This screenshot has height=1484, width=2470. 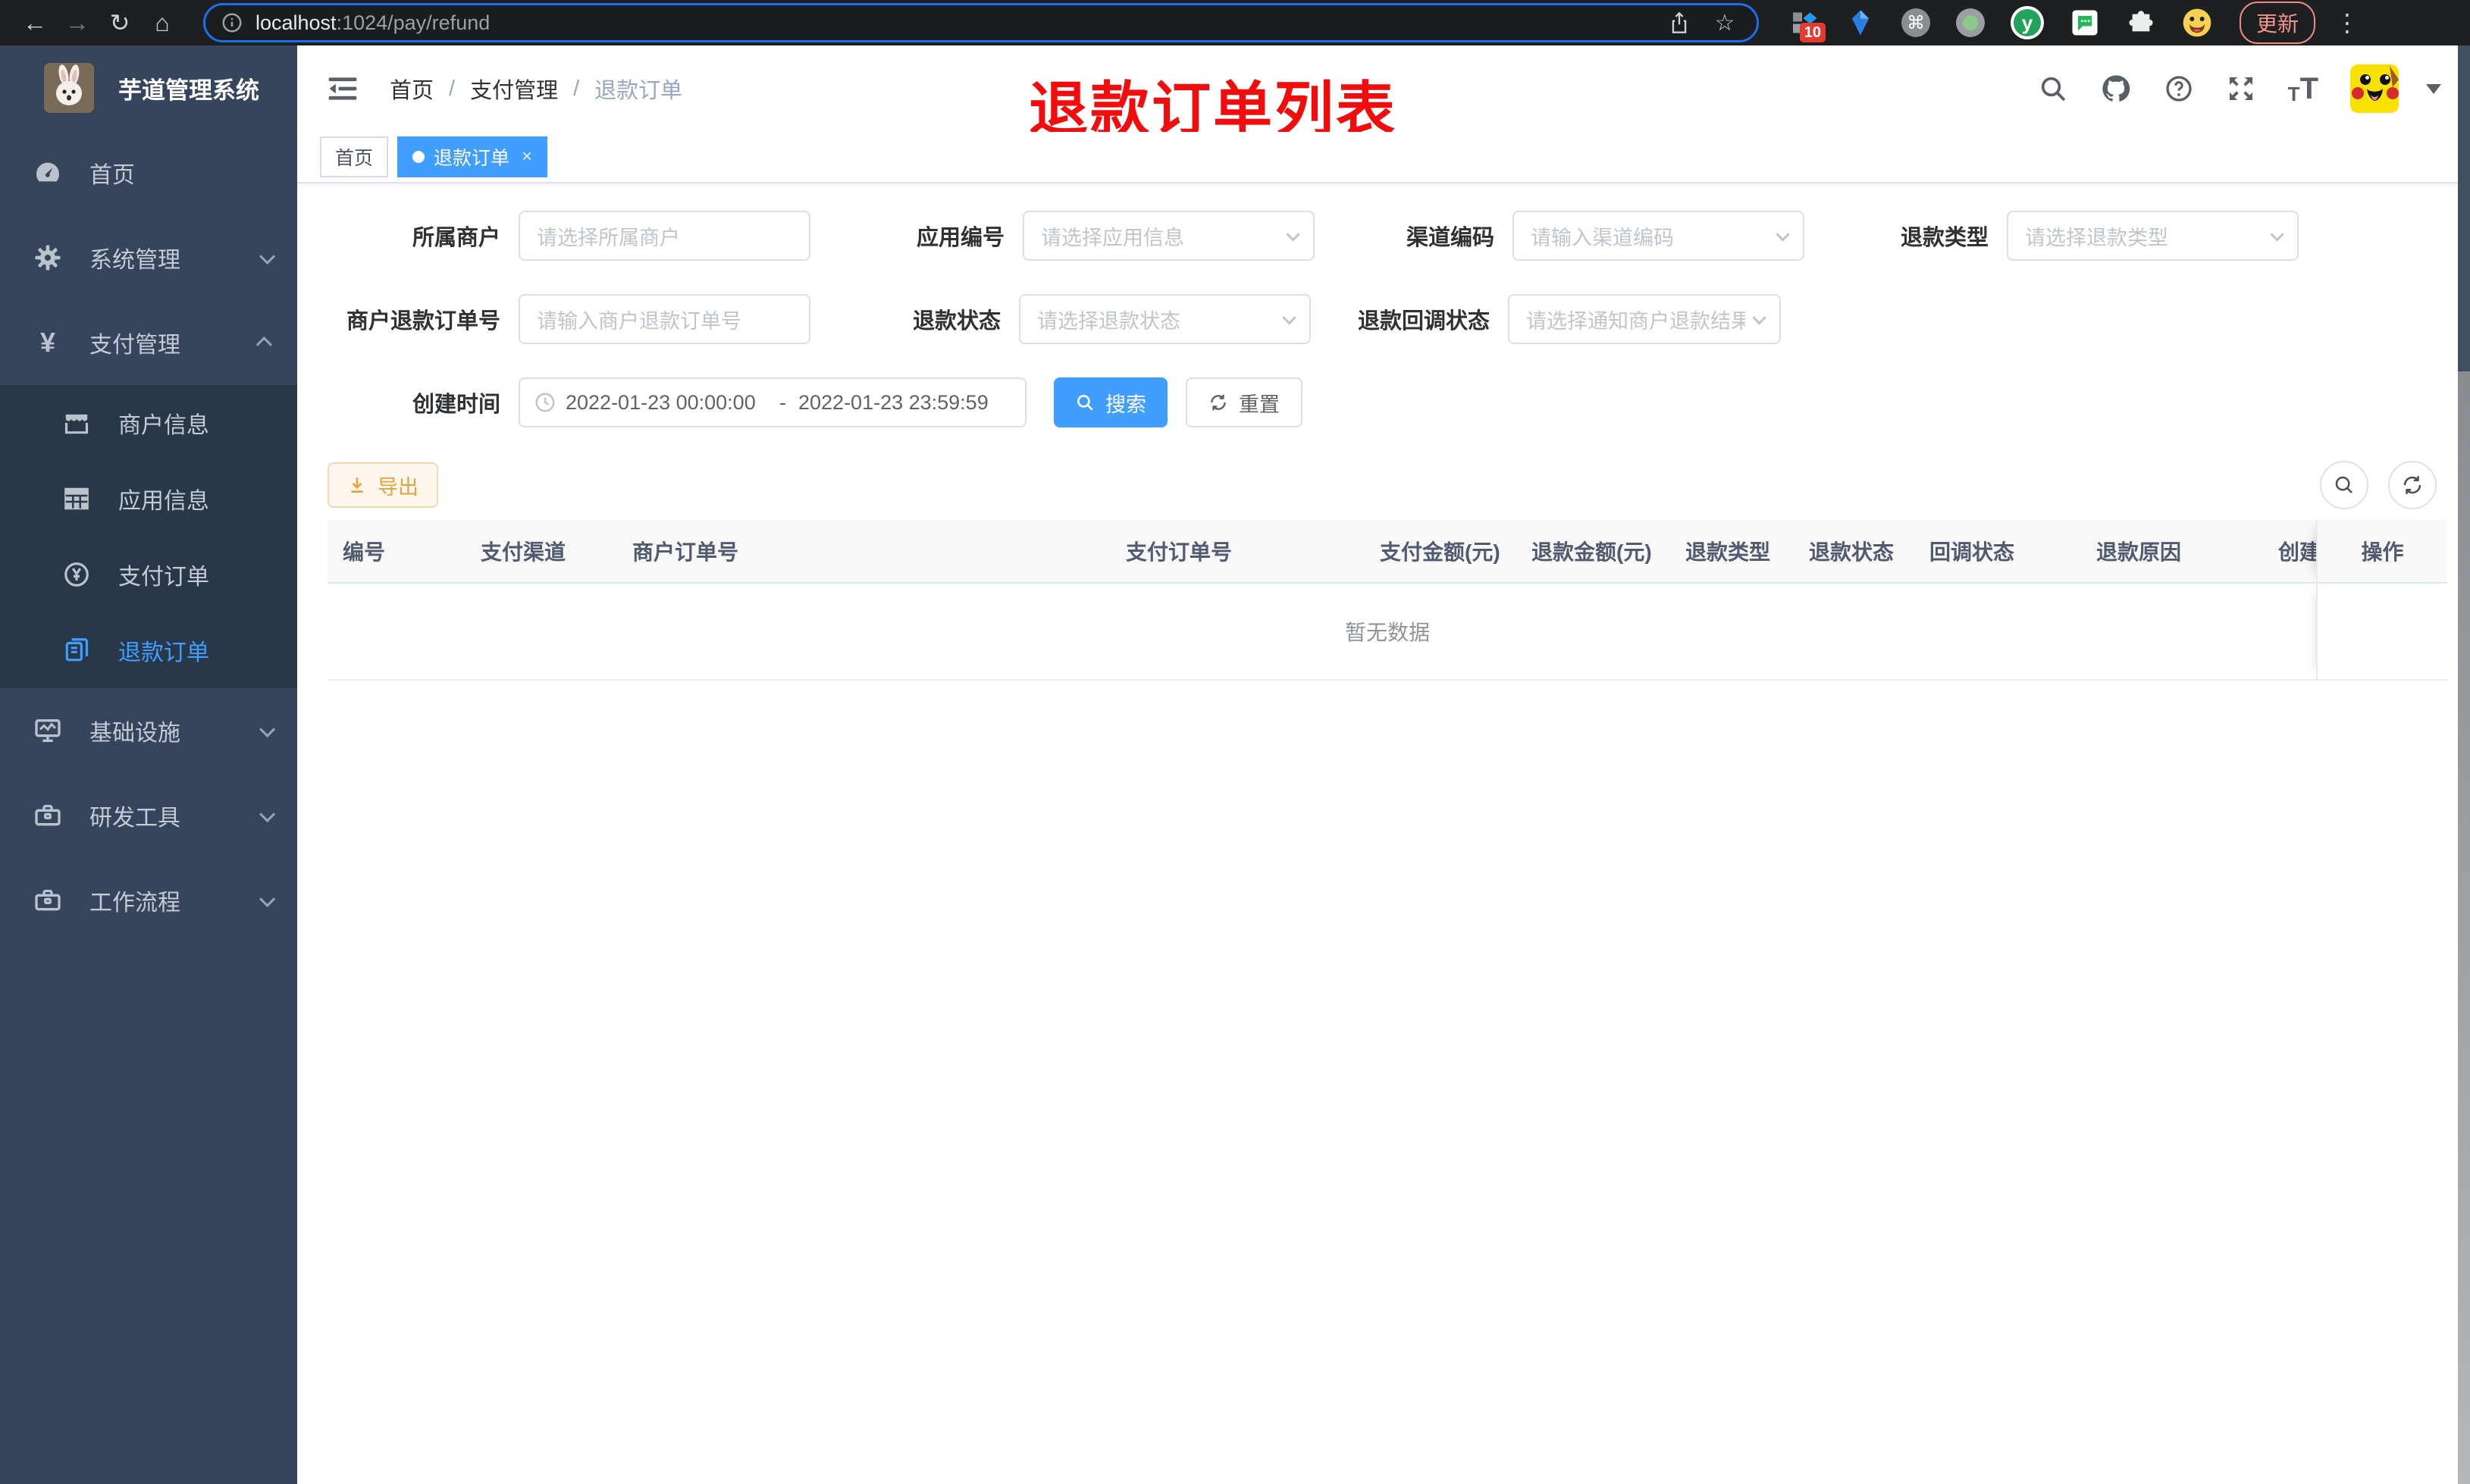 What do you see at coordinates (163, 578) in the screenshot?
I see `sidebar-item-label: 支付订单` at bounding box center [163, 578].